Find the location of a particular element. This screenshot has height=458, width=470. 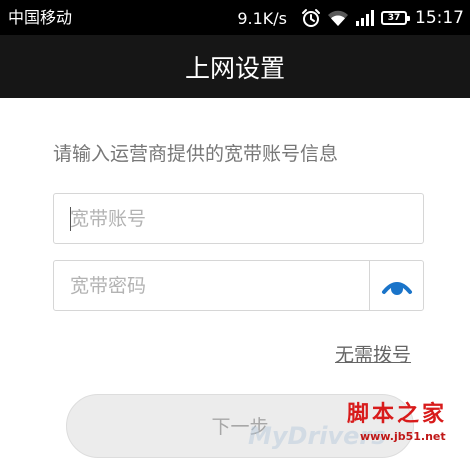

network-speed: 9.1K/s is located at coordinates (262, 18).